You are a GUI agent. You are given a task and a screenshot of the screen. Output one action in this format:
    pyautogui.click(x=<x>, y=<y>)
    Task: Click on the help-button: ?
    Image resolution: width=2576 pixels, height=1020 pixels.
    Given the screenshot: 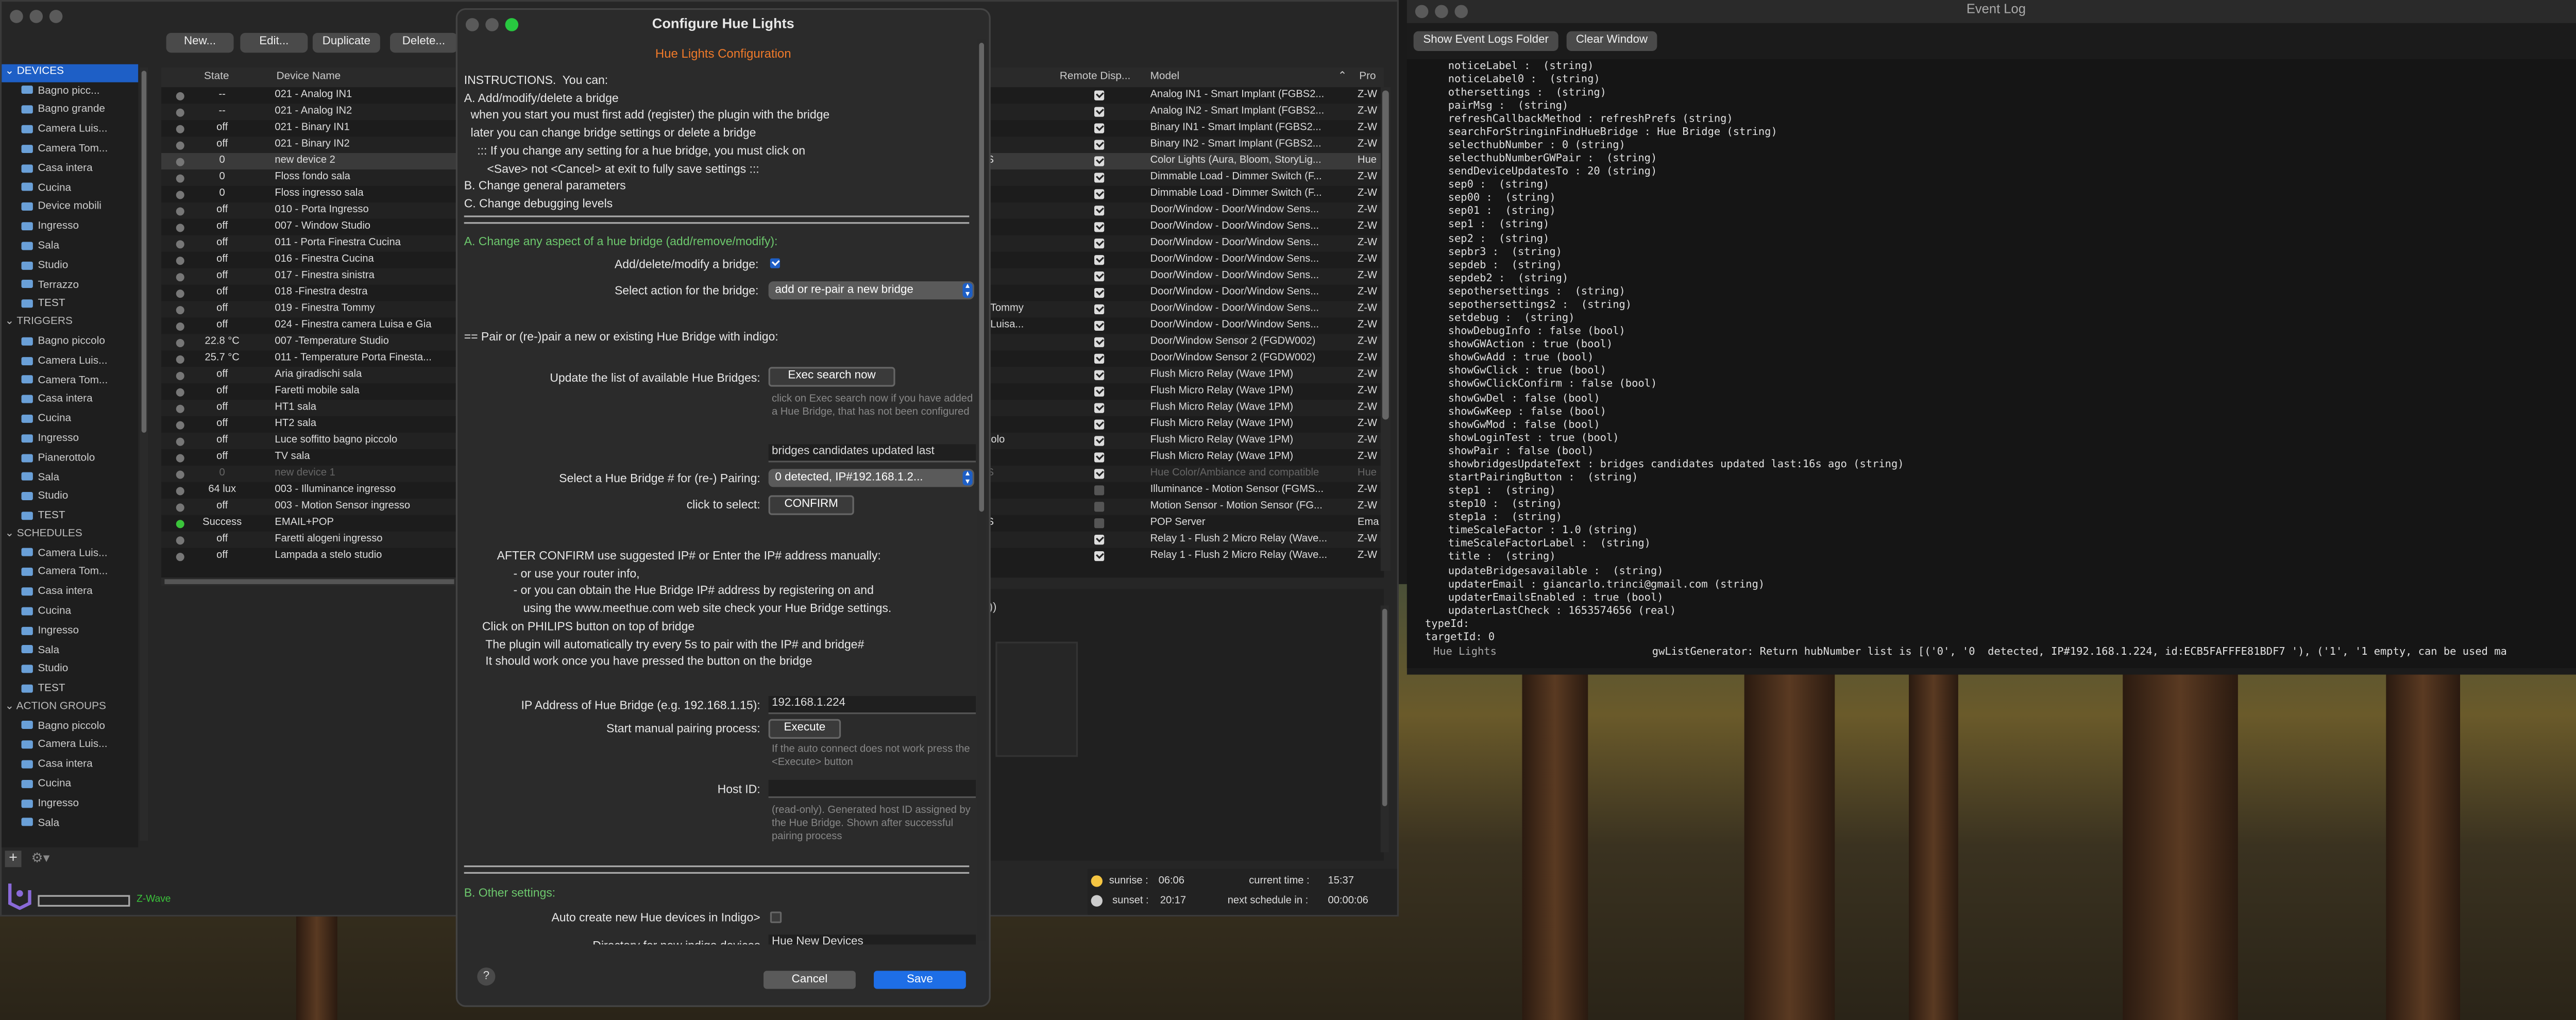 What is the action you would take?
    pyautogui.click(x=486, y=976)
    